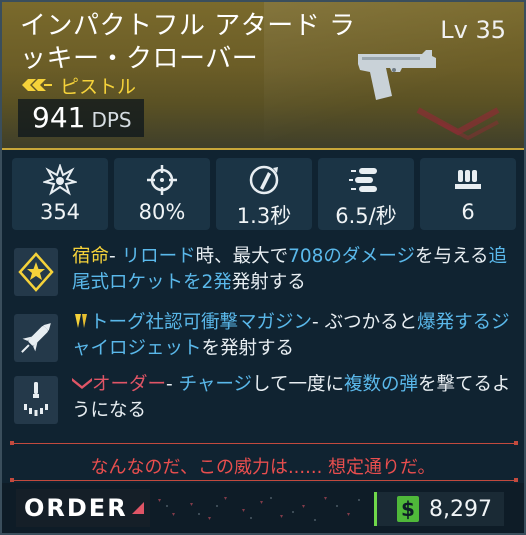 Image resolution: width=526 pixels, height=535 pixels. Describe the element at coordinates (129, 384) in the screenshot. I see `talent-order-name: オーダー` at that location.